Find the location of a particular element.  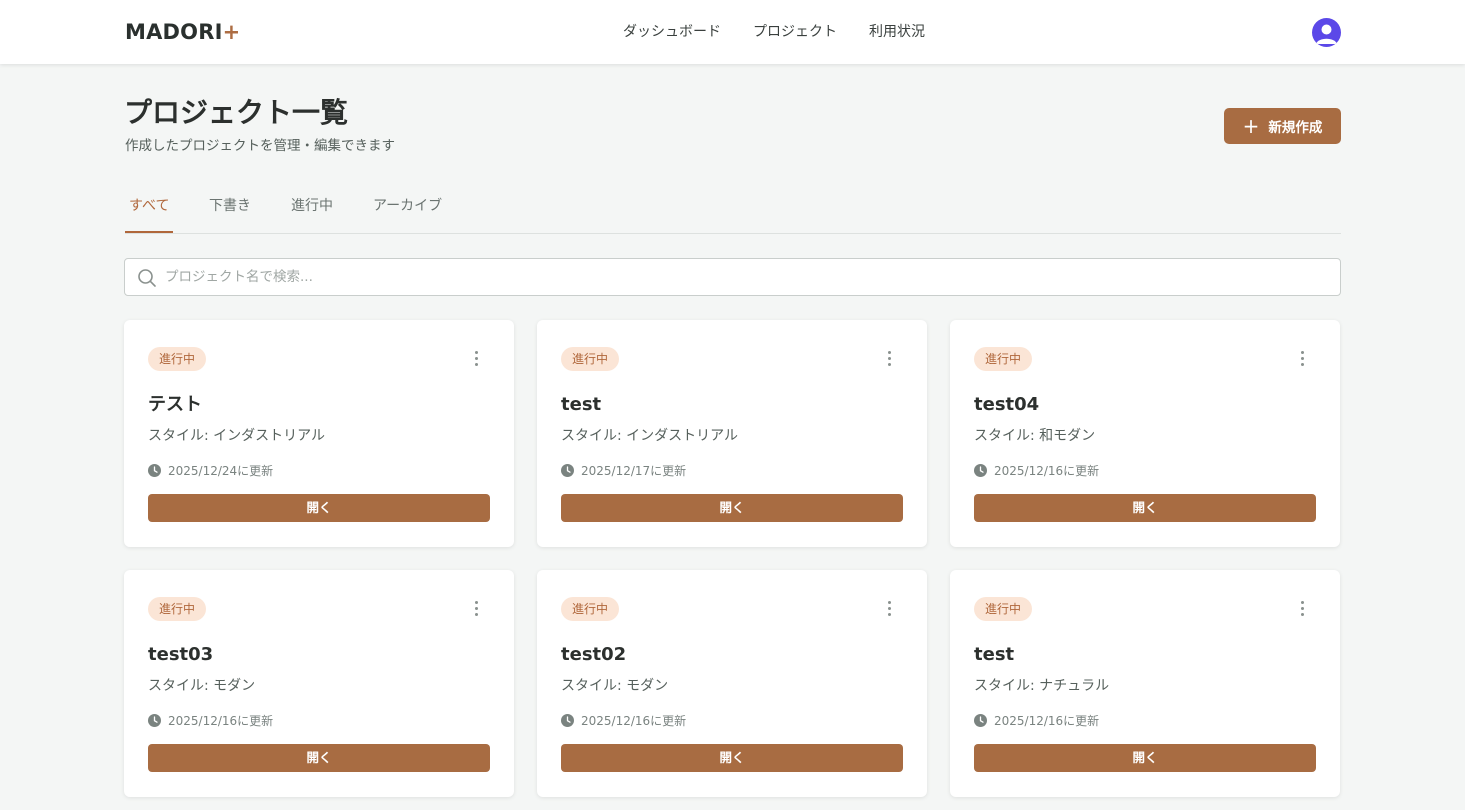

updated-date: 2025/12/24に更新 is located at coordinates (210, 470).